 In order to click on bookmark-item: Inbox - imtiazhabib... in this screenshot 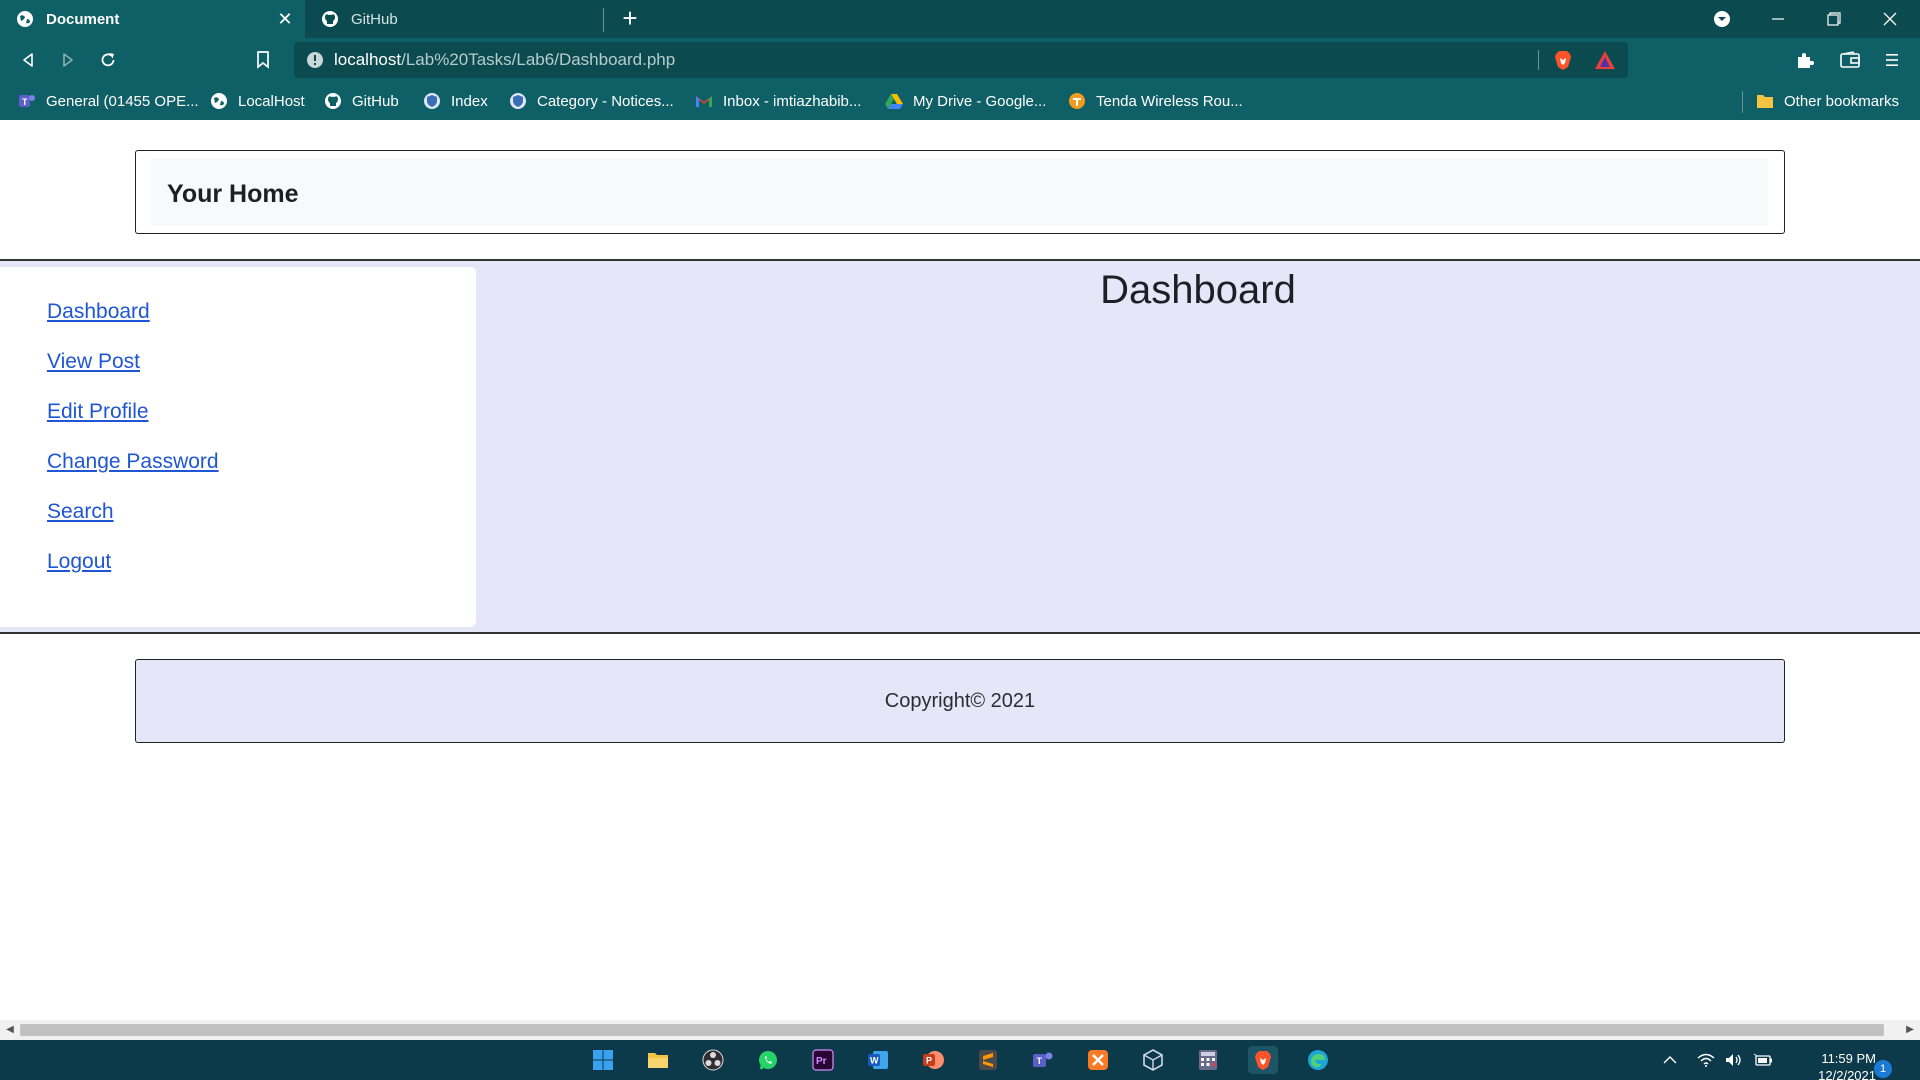, I will do `click(778, 101)`.